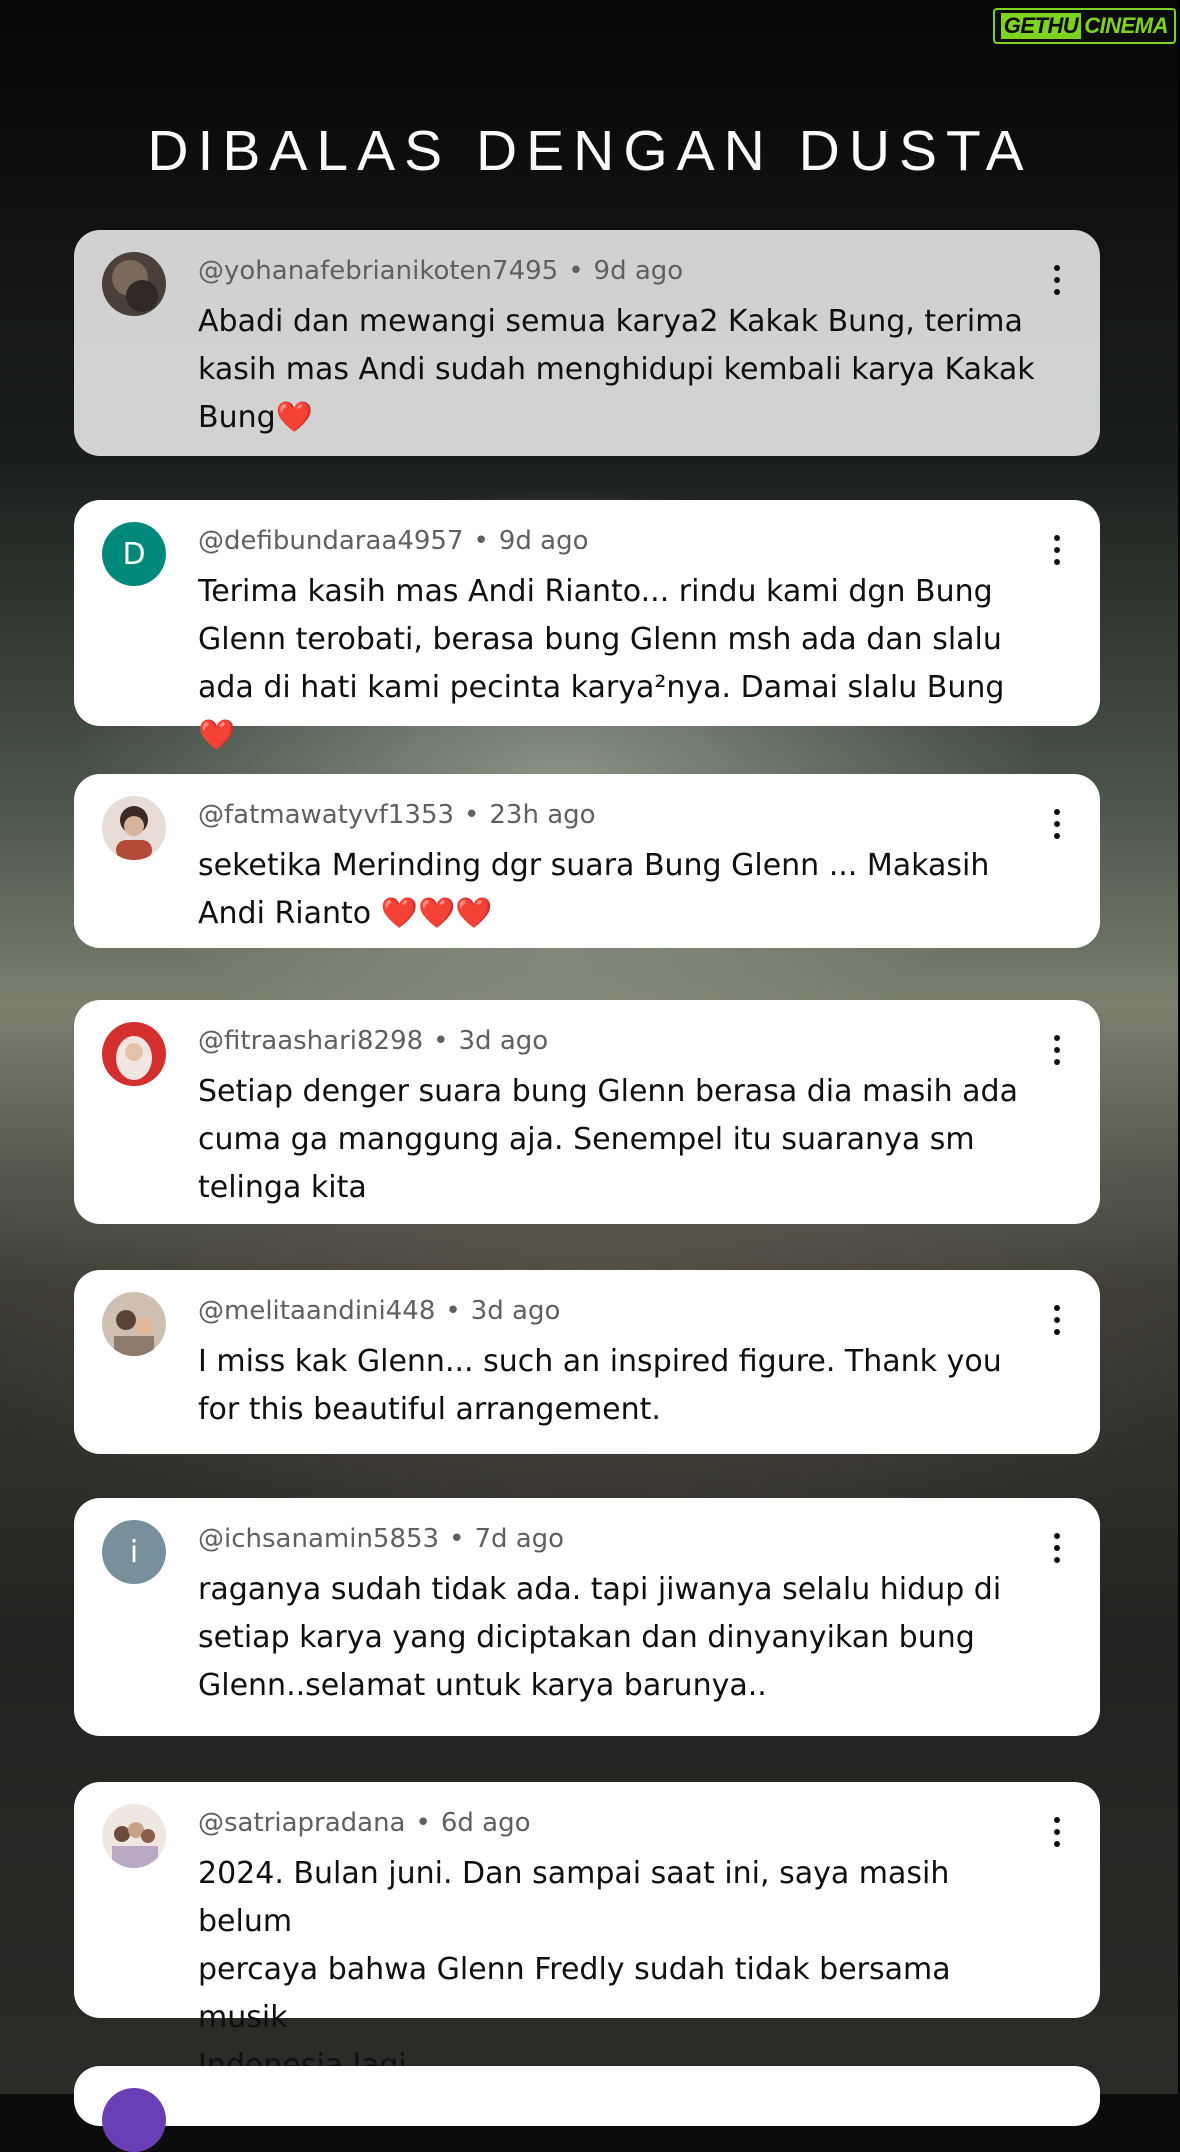 The height and width of the screenshot is (2152, 1180). I want to click on avatar-letter: D, so click(134, 554).